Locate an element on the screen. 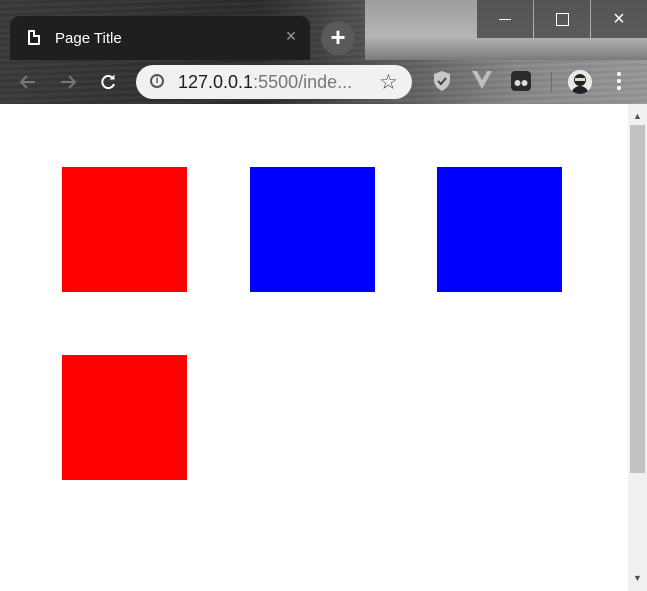 This screenshot has width=647, height=591. close-icon: × is located at coordinates (619, 19).